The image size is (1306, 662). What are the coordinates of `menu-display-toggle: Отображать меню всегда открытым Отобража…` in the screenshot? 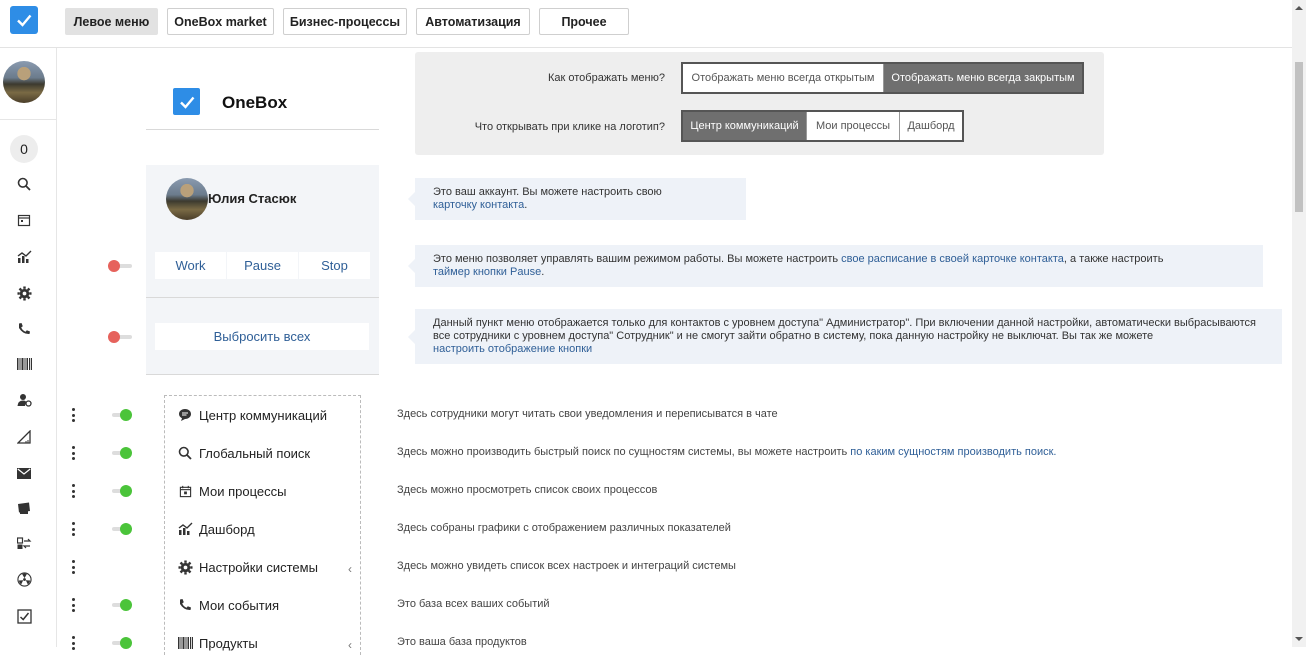 It's located at (882, 78).